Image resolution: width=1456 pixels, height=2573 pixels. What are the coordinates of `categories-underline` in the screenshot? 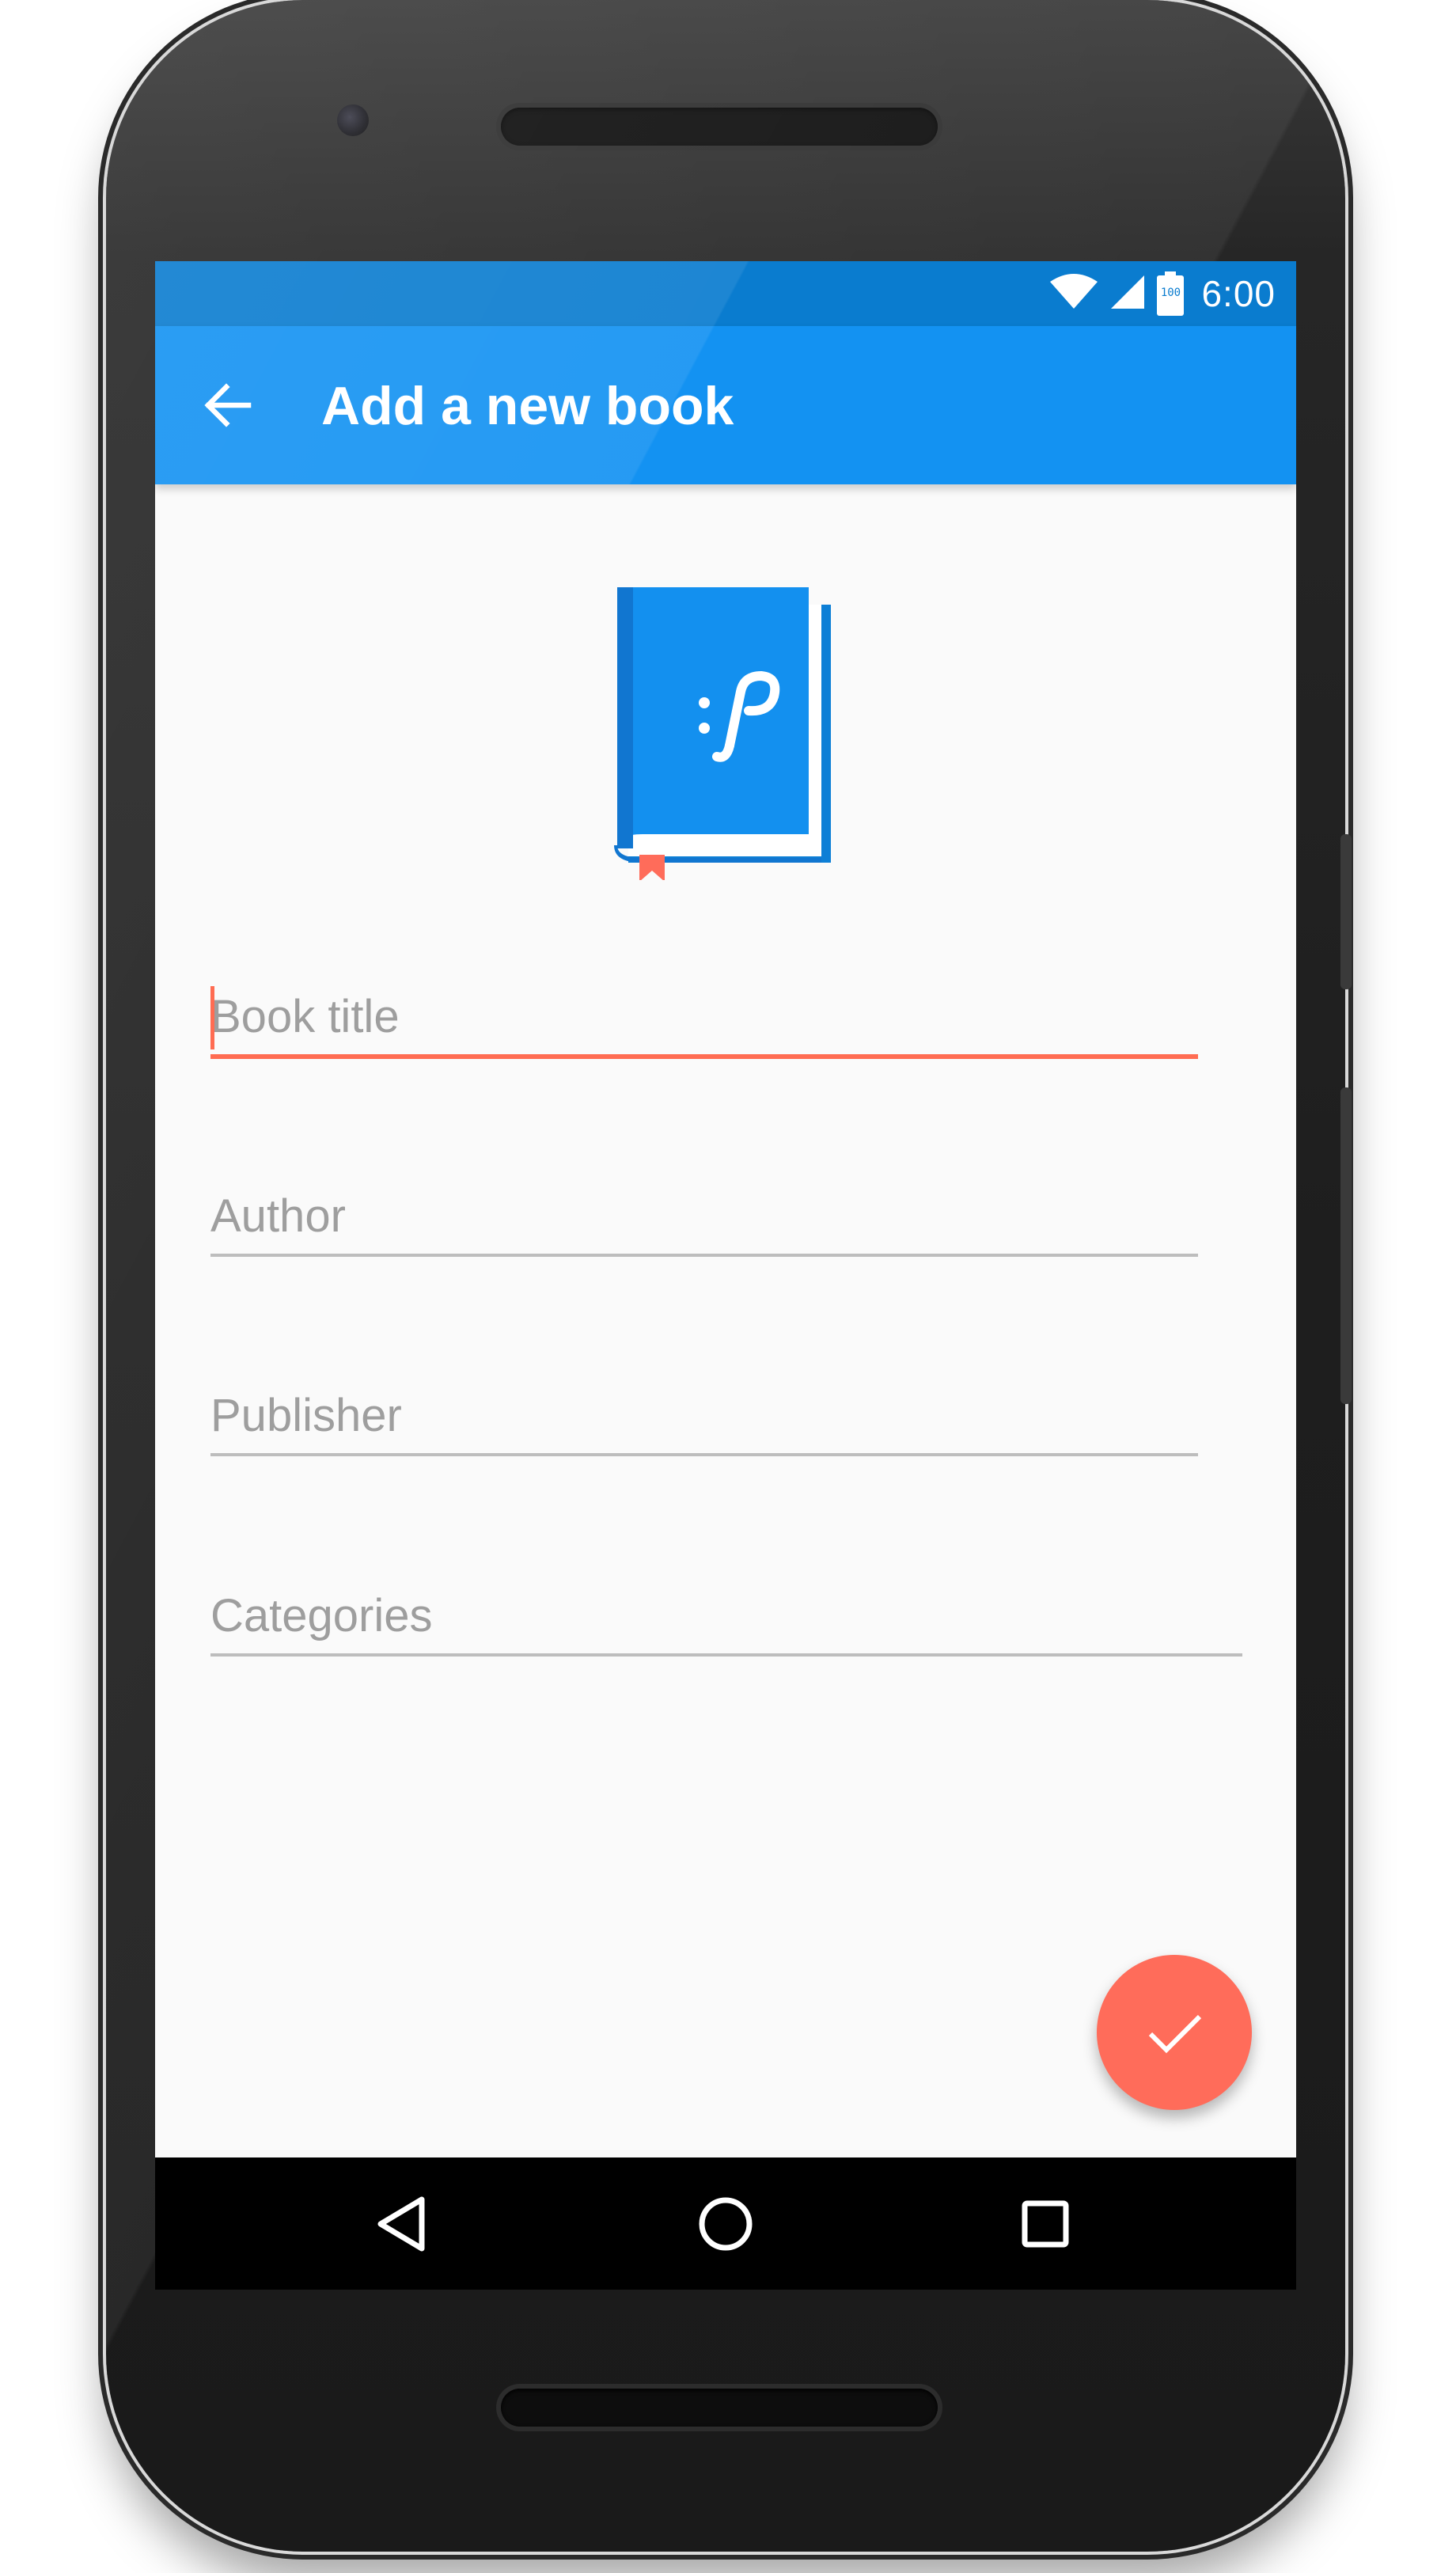 It's located at (726, 1655).